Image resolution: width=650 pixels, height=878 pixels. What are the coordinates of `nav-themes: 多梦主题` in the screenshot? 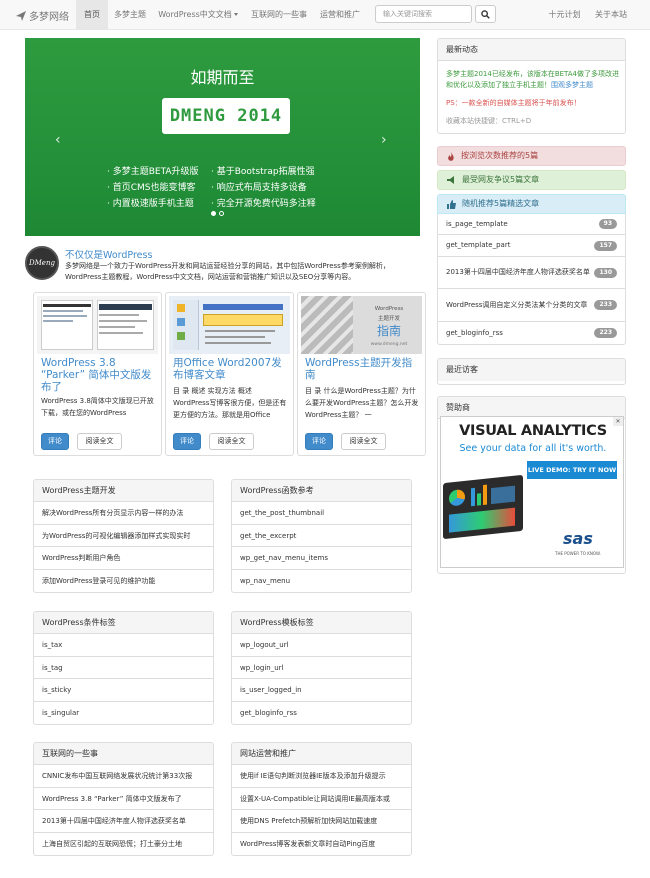 It's located at (130, 14).